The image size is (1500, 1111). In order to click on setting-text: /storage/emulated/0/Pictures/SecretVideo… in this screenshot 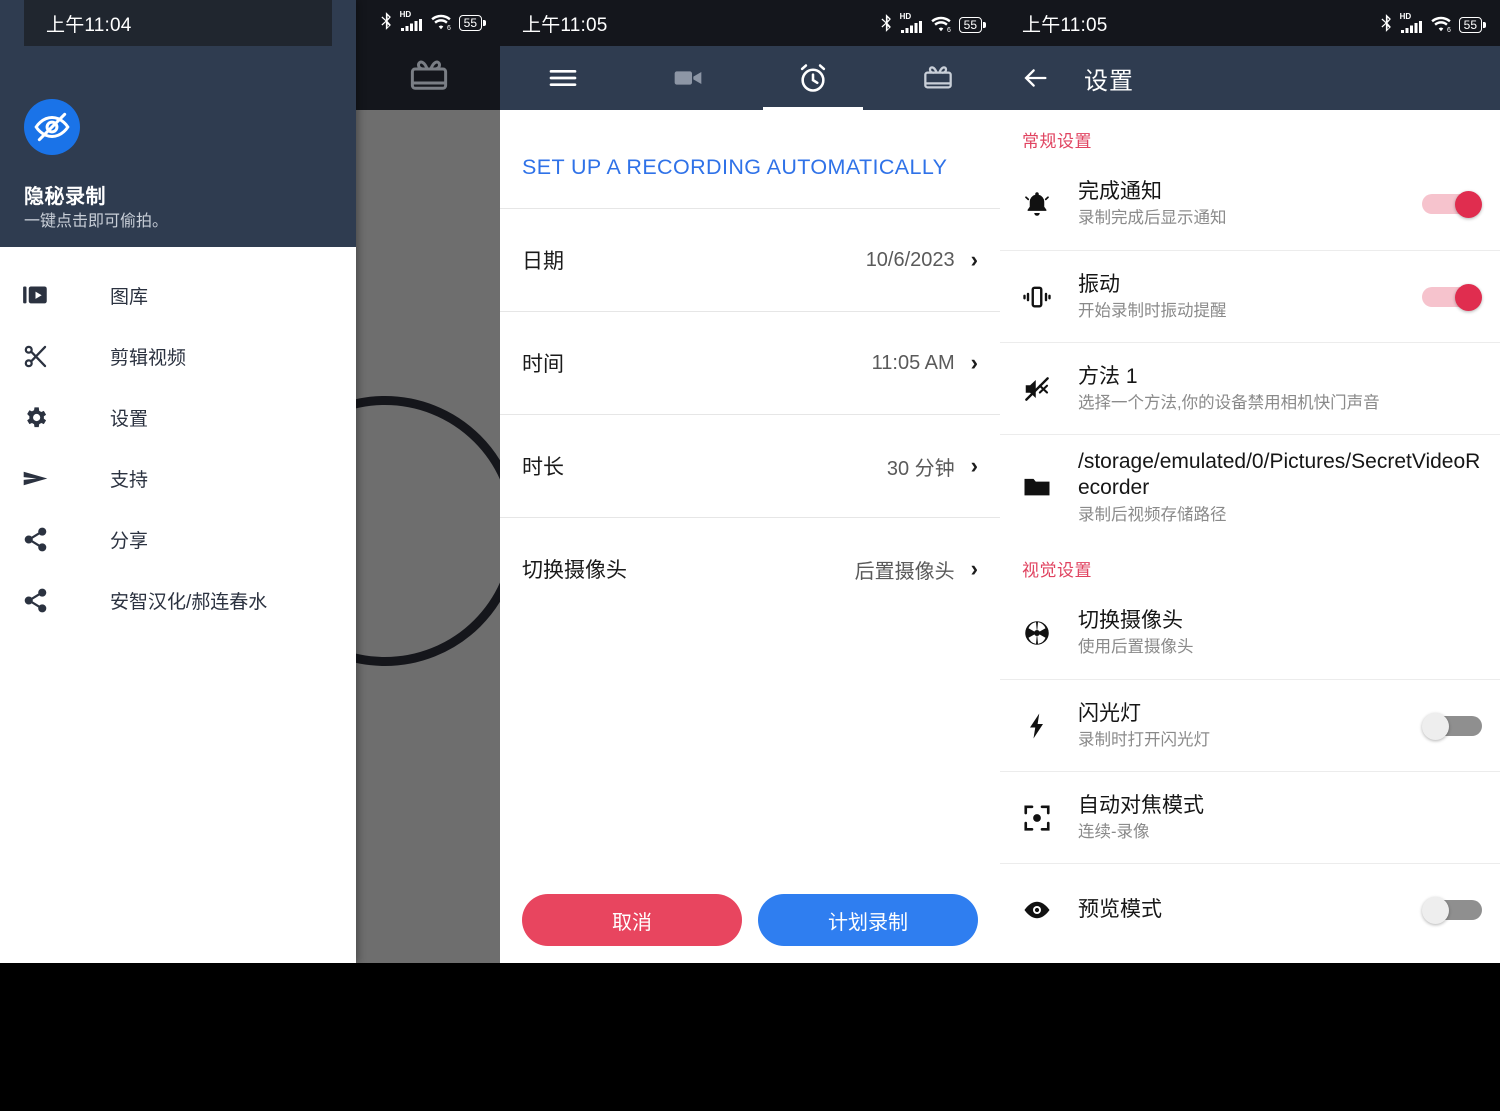, I will do `click(1280, 487)`.